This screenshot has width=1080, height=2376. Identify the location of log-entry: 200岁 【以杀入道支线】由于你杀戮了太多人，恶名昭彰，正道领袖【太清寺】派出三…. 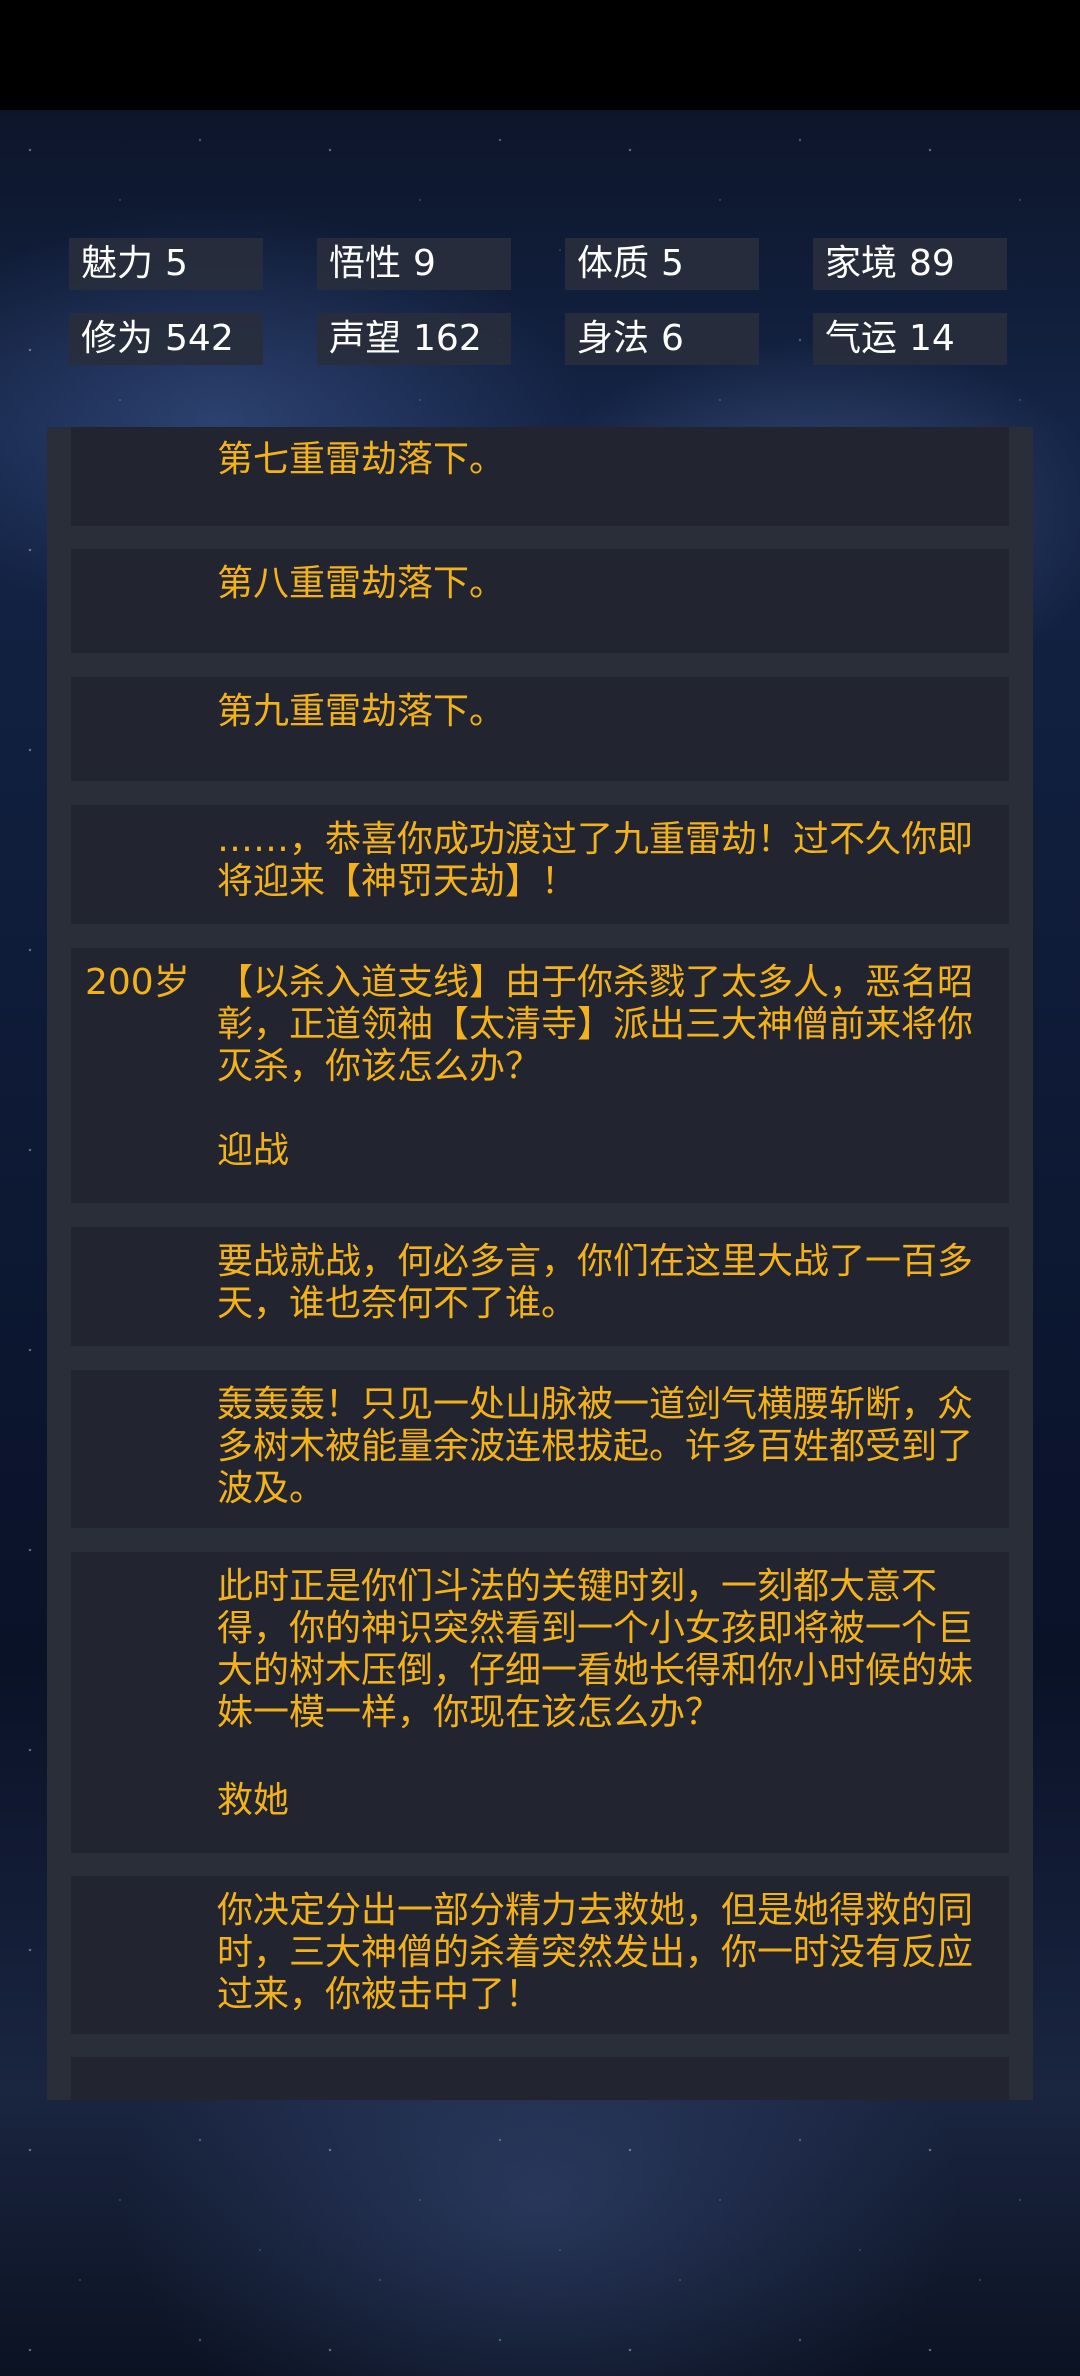
(540, 1075).